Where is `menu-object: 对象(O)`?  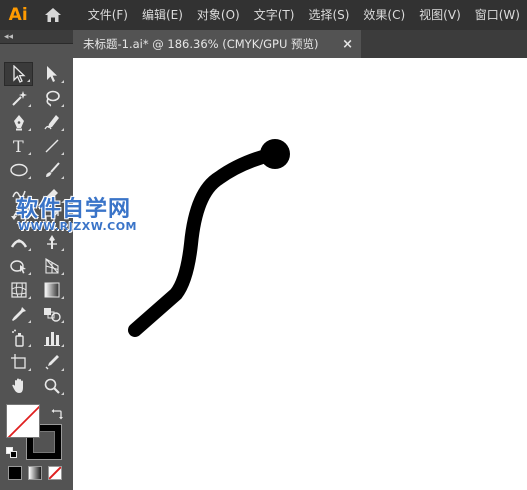 menu-object: 对象(O) is located at coordinates (218, 15).